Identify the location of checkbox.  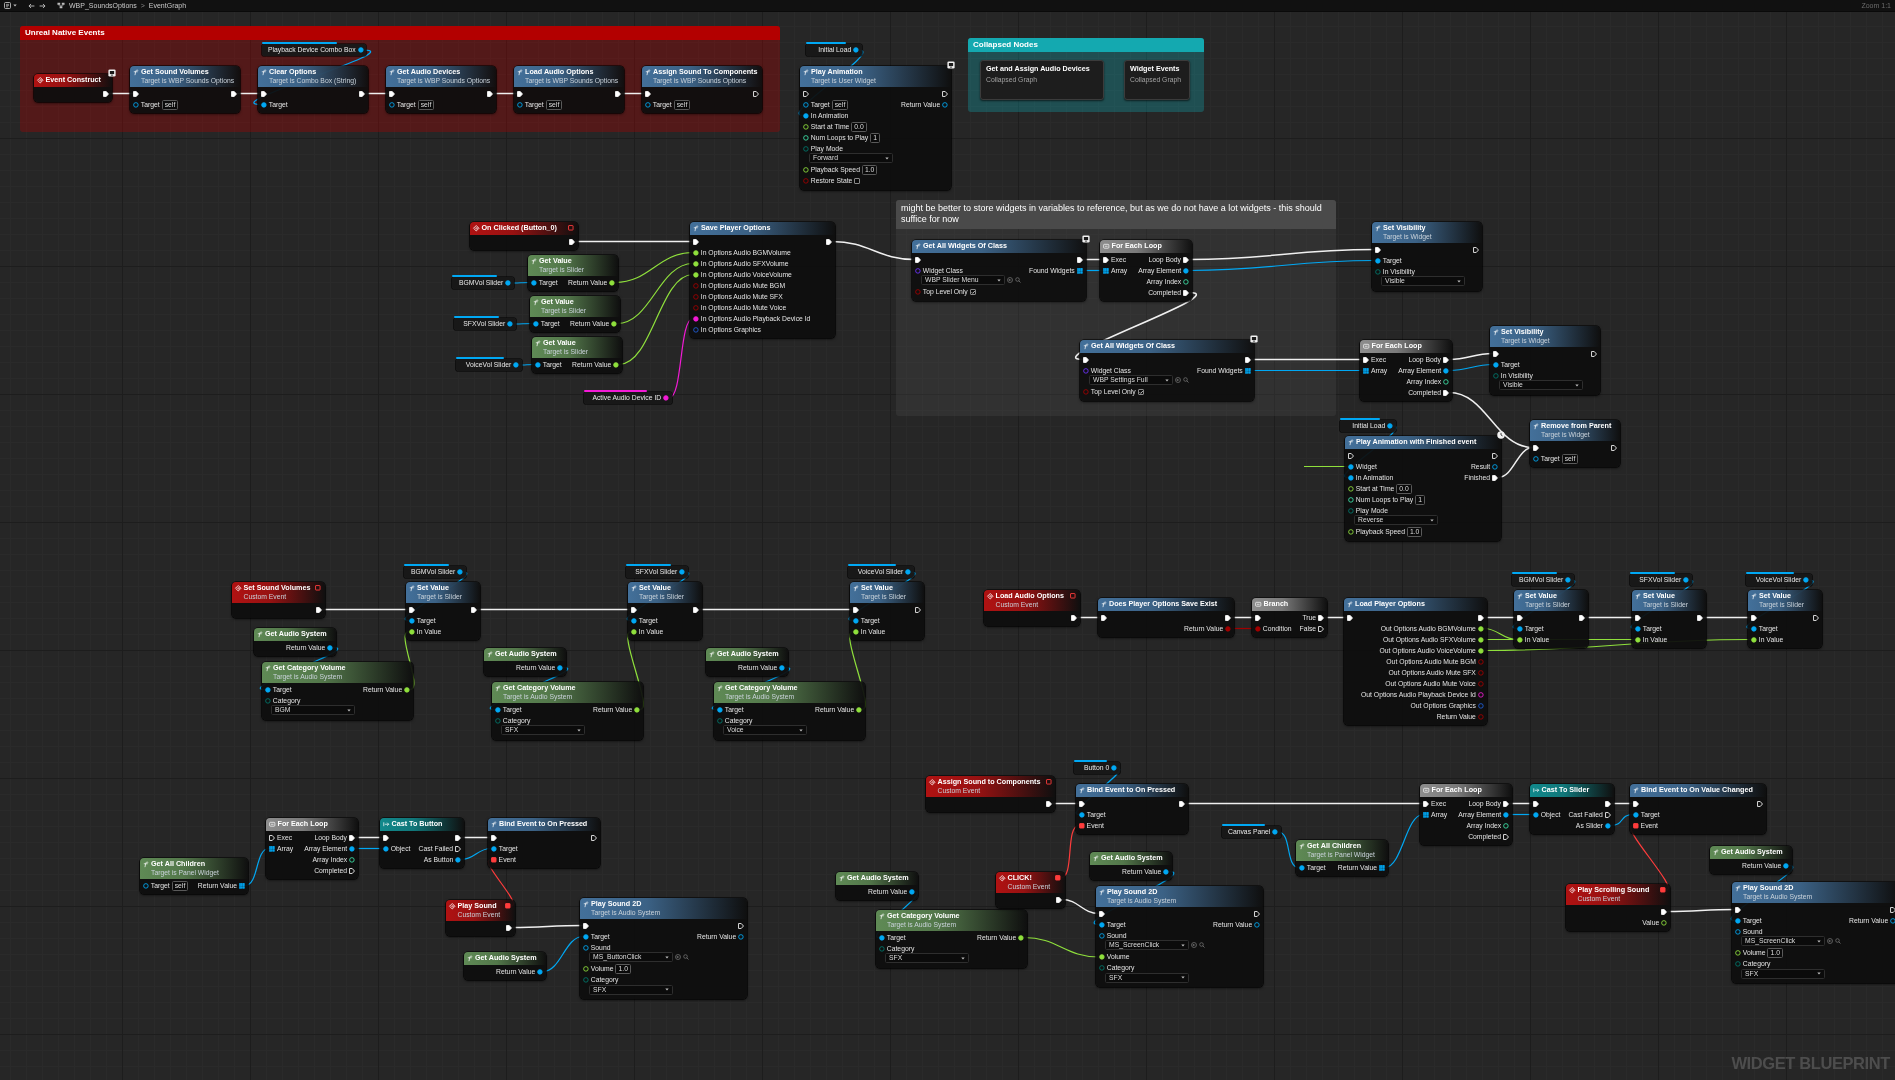
(1140, 392).